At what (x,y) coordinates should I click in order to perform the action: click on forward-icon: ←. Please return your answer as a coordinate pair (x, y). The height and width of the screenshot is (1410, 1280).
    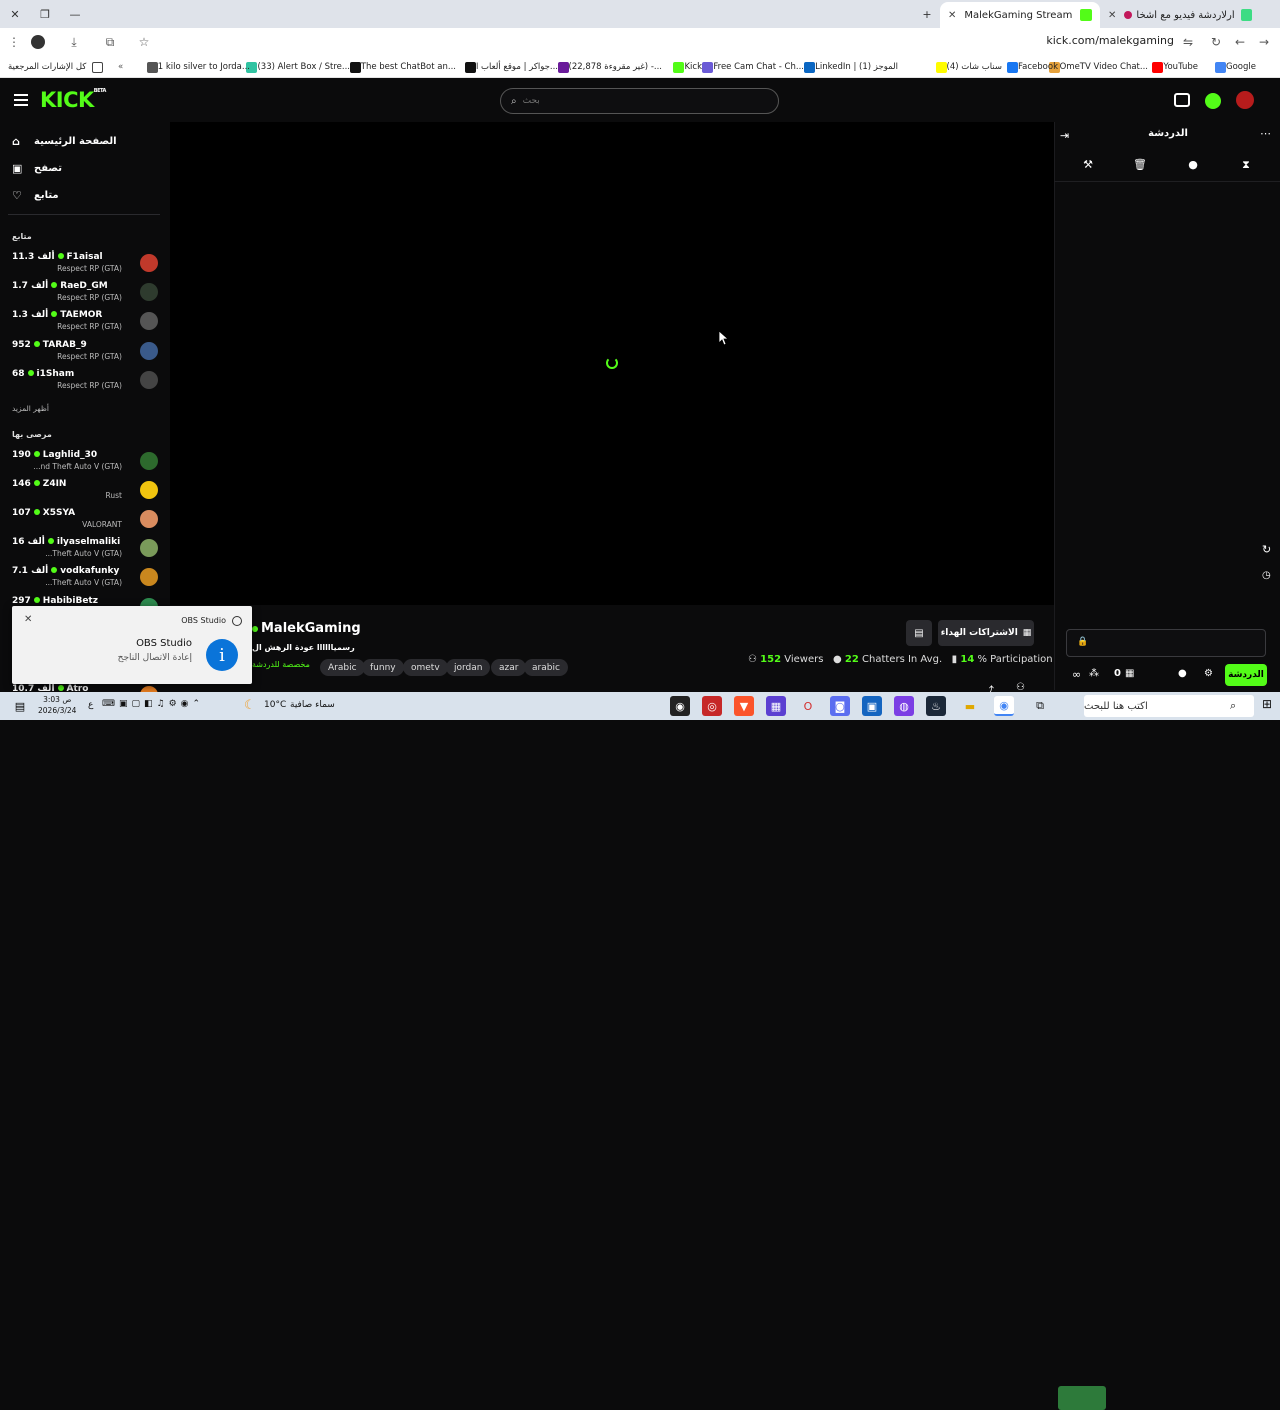
    Looking at the image, I should click on (1240, 42).